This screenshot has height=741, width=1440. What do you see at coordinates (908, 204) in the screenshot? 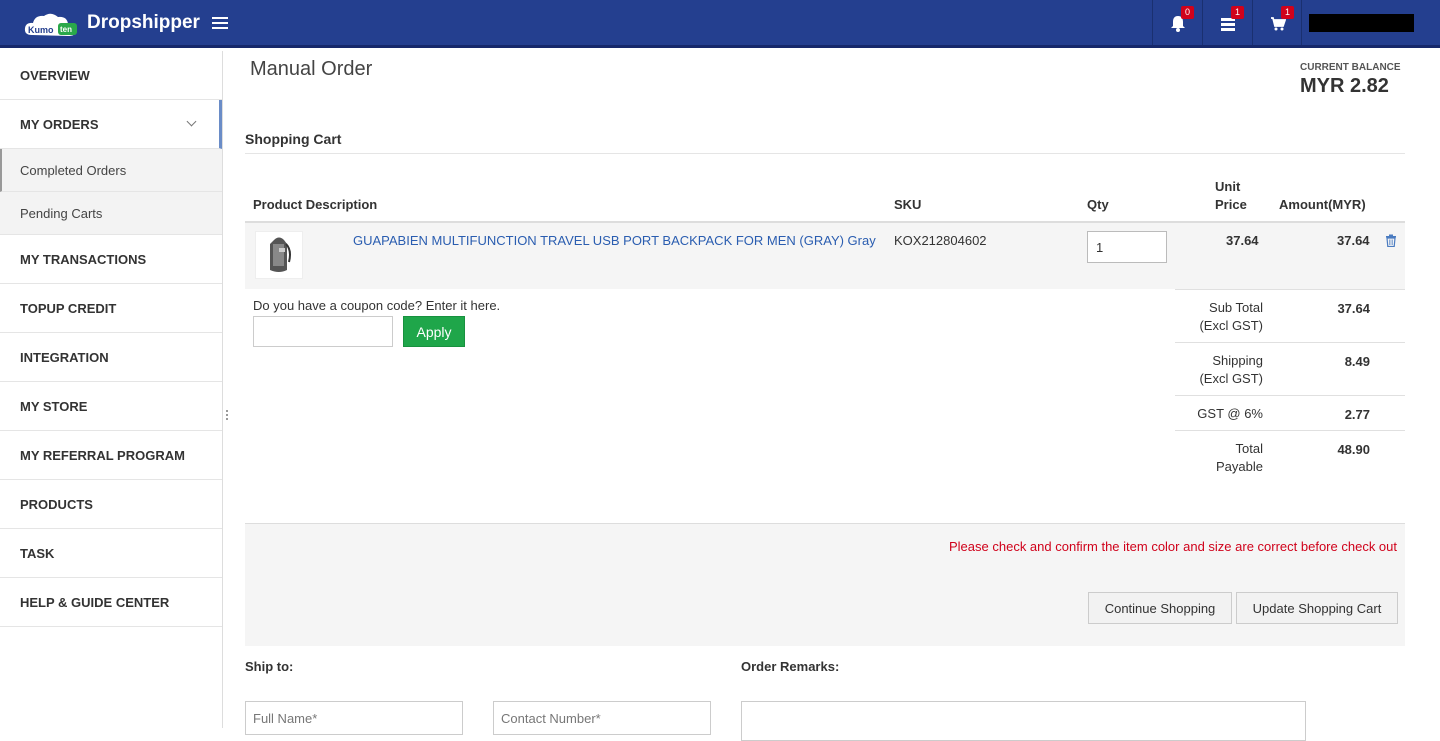
I see `col-header-sku: SKU` at bounding box center [908, 204].